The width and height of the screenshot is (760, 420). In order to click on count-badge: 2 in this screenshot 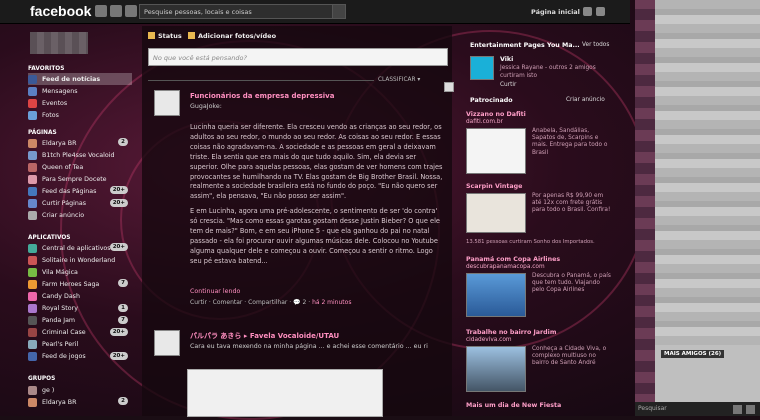, I will do `click(123, 401)`.